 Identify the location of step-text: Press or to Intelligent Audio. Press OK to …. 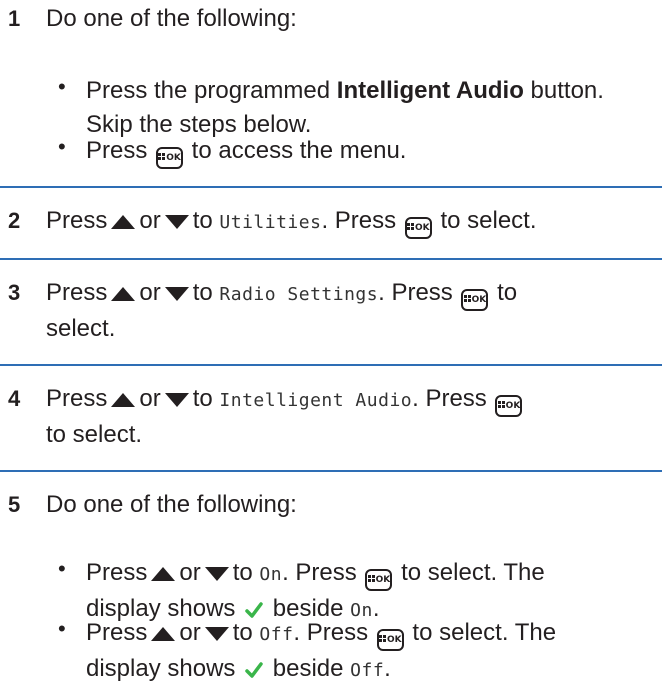
(353, 417).